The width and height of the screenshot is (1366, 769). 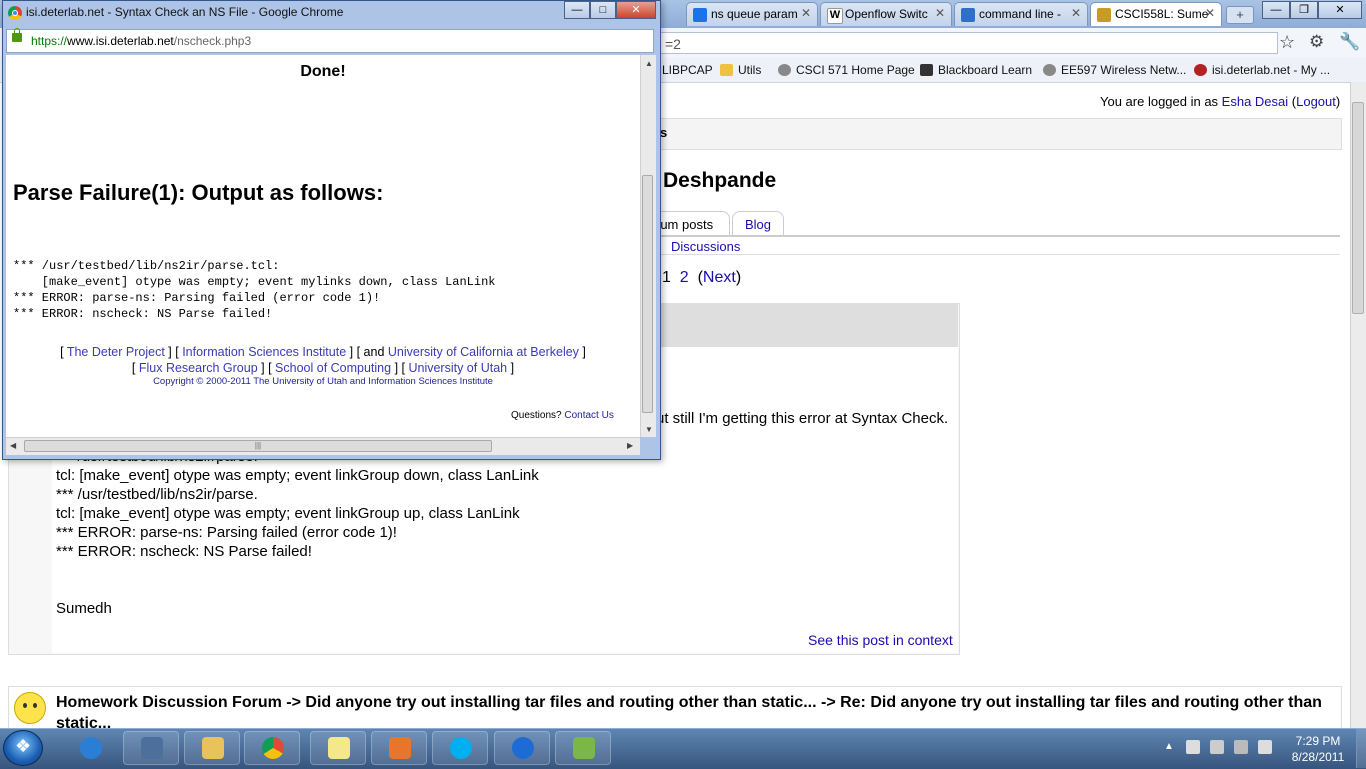 What do you see at coordinates (758, 223) in the screenshot?
I see `tab-blog: Blog` at bounding box center [758, 223].